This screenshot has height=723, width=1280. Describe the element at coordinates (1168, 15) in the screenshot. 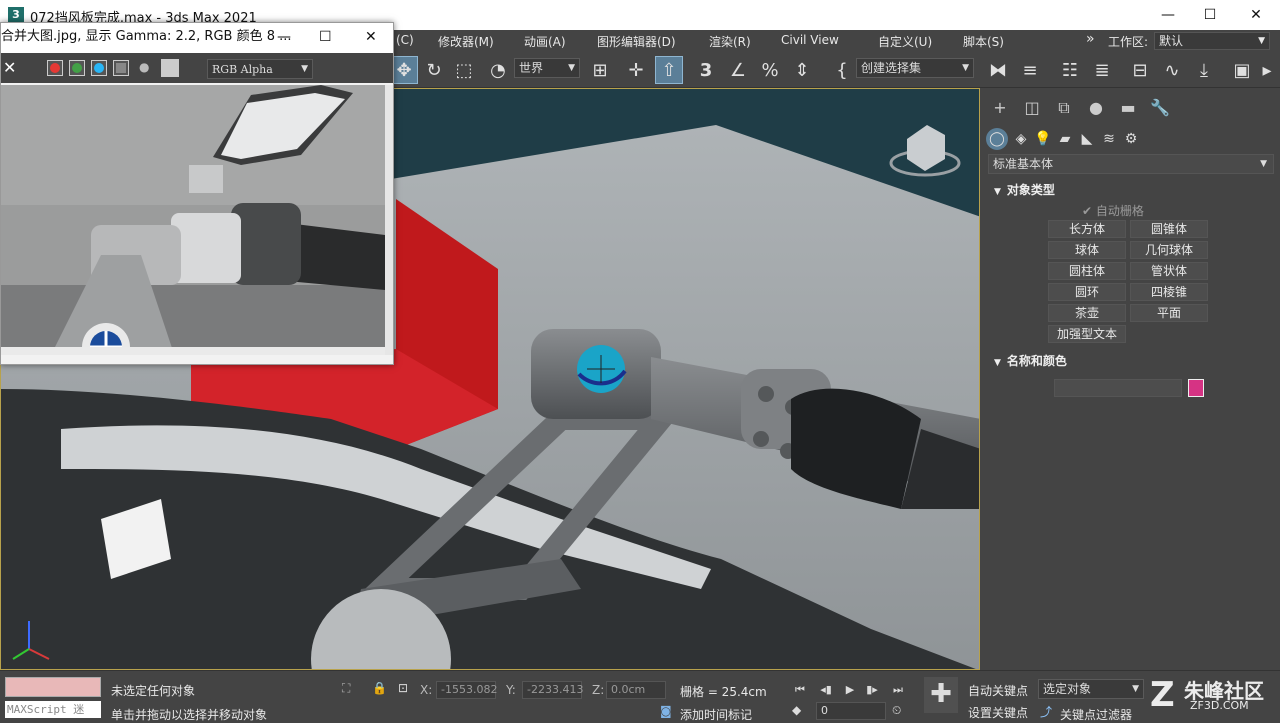

I see `minimize-button: —` at that location.